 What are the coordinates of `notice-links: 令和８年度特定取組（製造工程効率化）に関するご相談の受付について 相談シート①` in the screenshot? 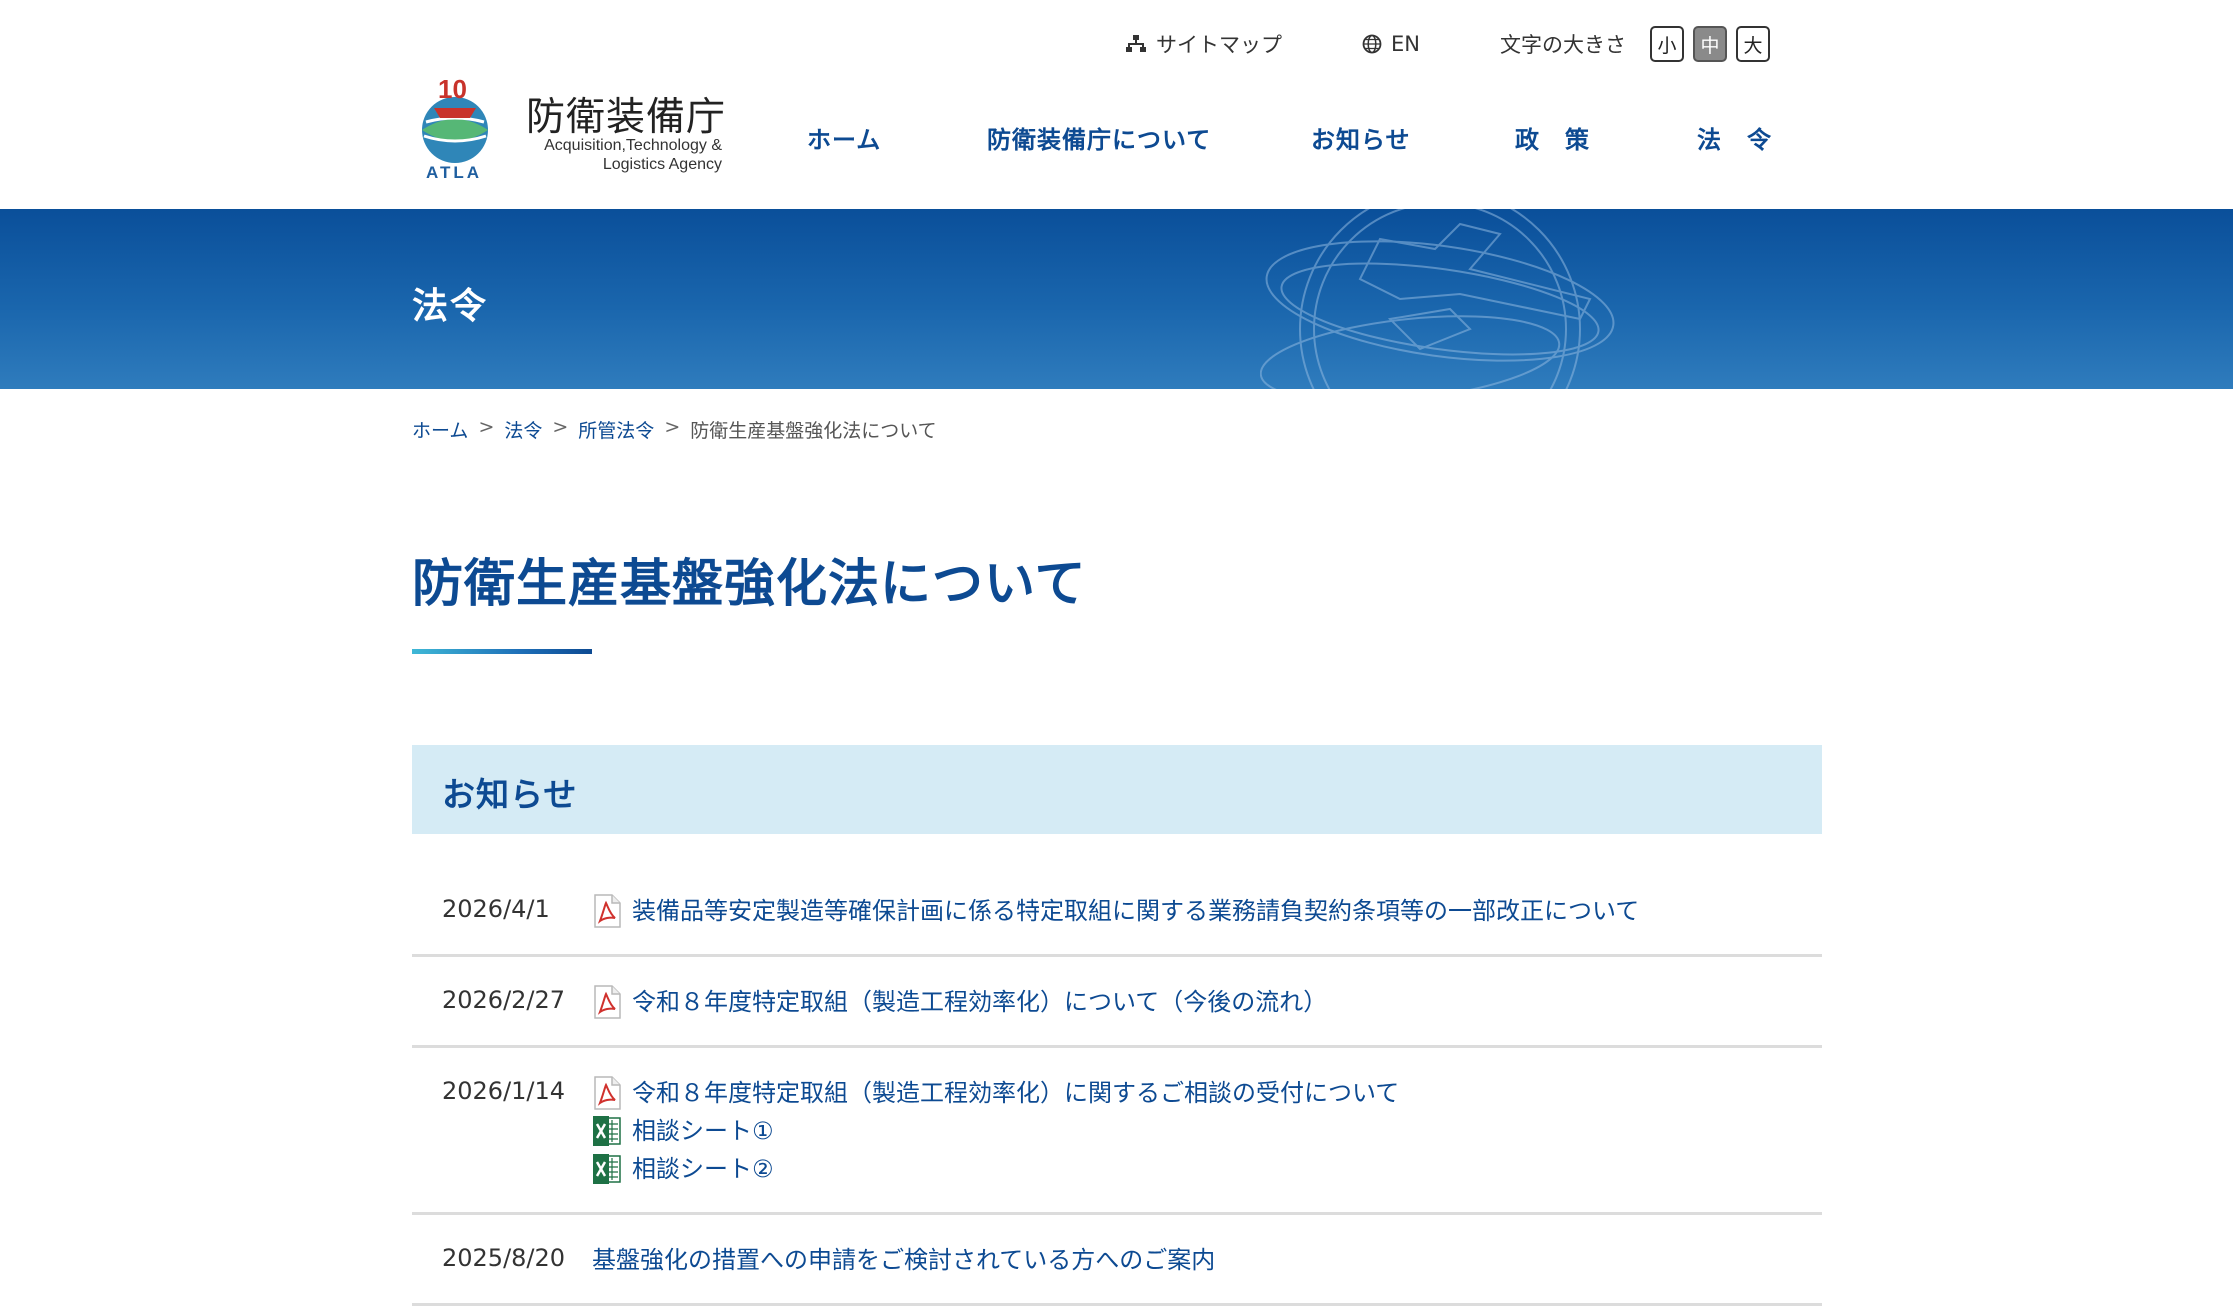 It's located at (1207, 1131).